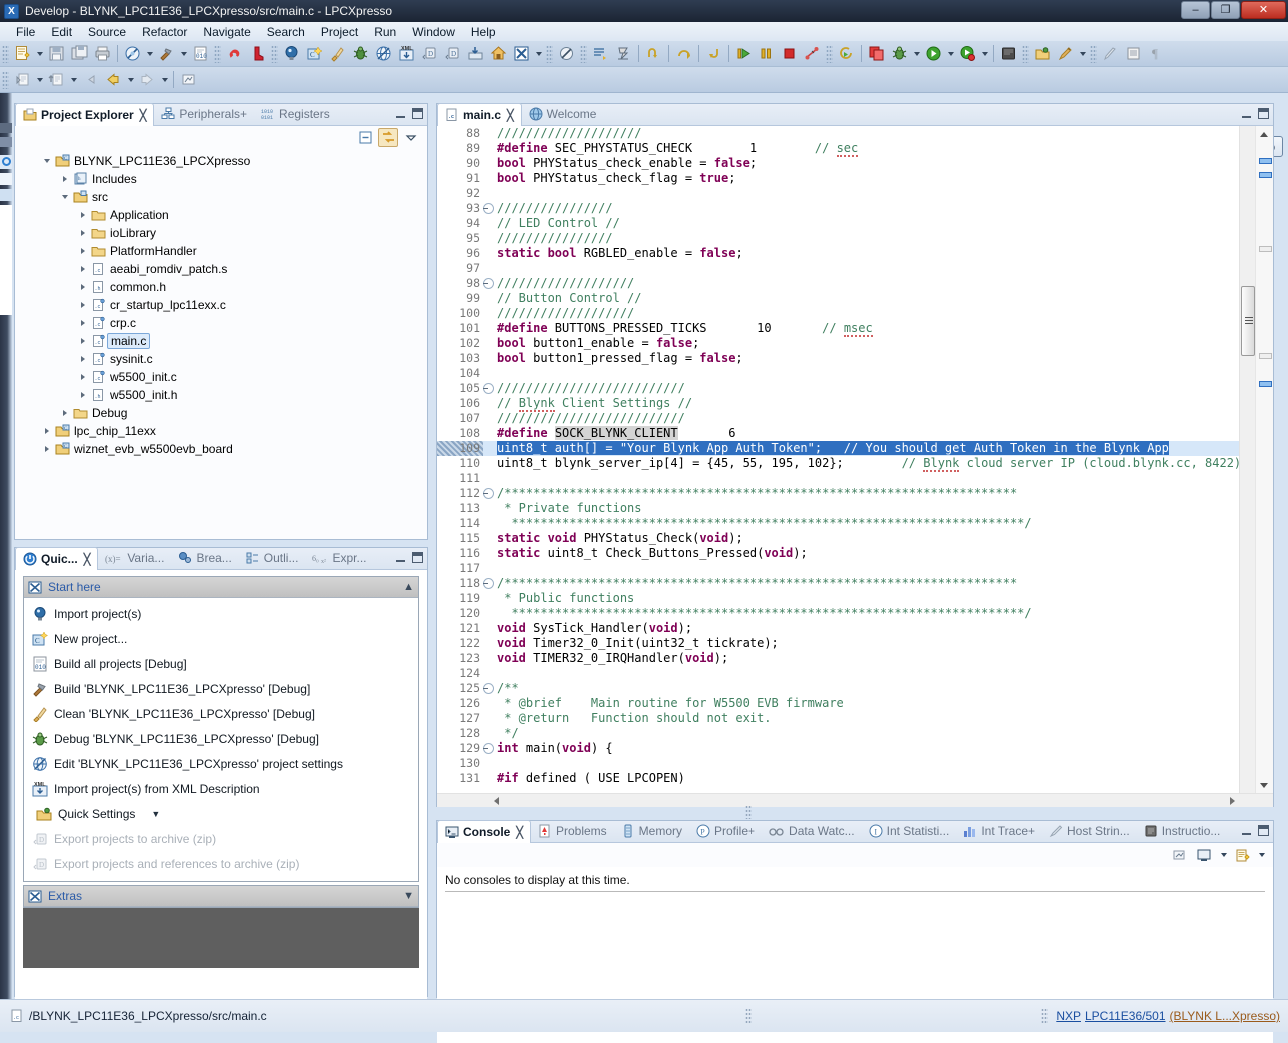 Image resolution: width=1288 pixels, height=1043 pixels. Describe the element at coordinates (1110, 53) in the screenshot. I see `marker-icon` at that location.